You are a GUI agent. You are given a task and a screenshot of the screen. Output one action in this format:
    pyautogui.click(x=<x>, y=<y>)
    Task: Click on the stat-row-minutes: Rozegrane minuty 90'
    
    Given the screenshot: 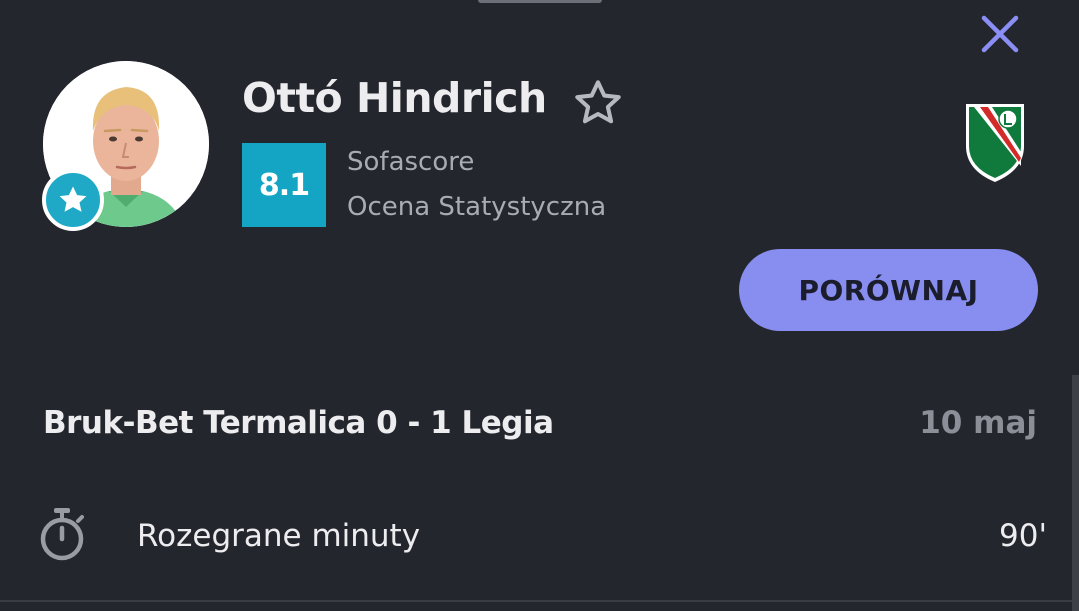 What is the action you would take?
    pyautogui.click(x=539, y=540)
    